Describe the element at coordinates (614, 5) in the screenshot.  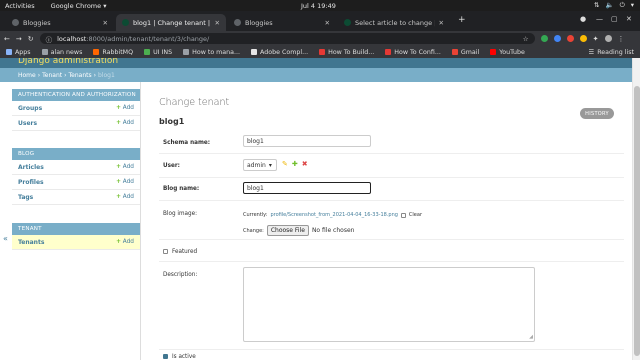
I see `system-tray: ⇅ 🔈 ⏻ ▾` at that location.